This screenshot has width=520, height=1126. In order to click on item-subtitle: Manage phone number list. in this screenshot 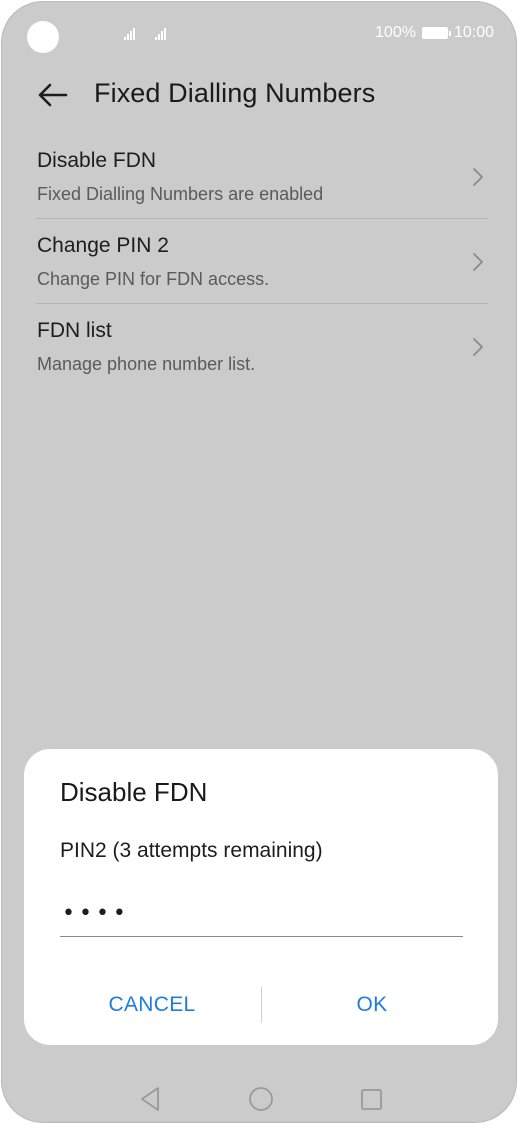, I will do `click(146, 364)`.